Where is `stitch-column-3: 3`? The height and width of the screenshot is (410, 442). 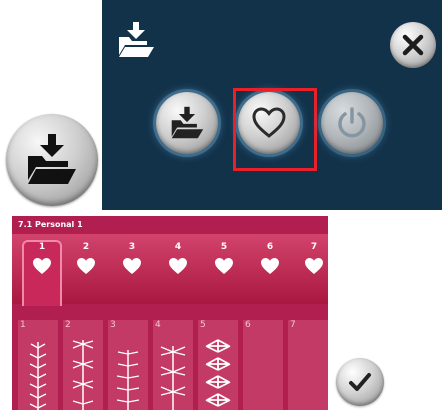
stitch-column-3: 3 is located at coordinates (128, 365).